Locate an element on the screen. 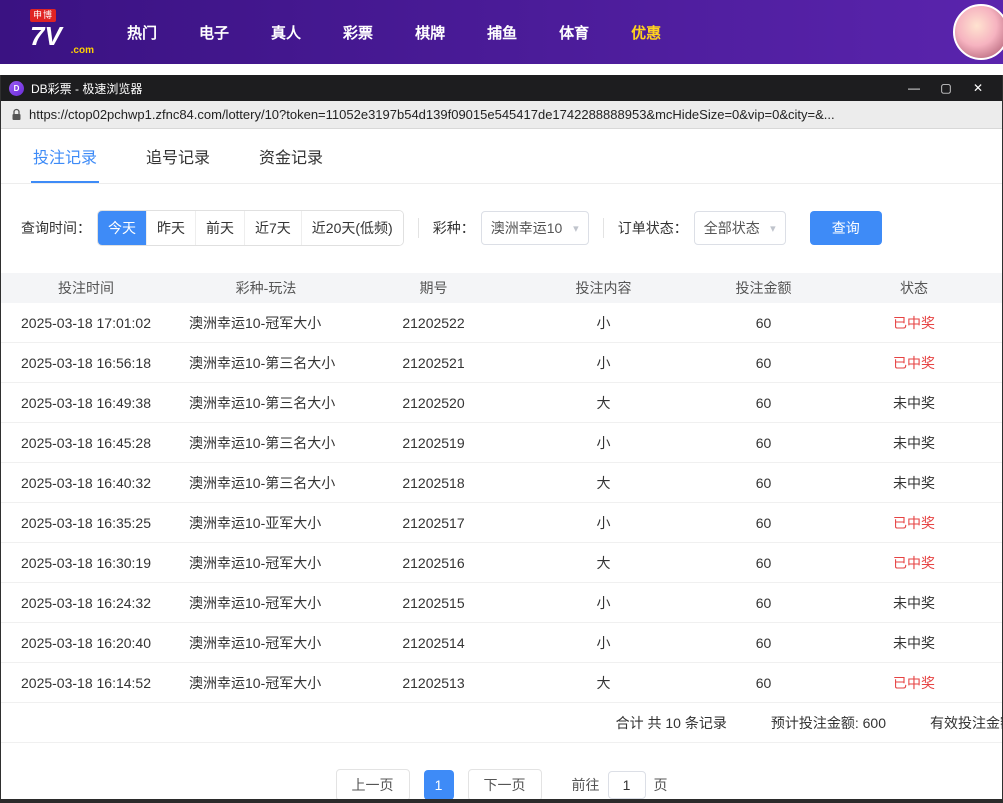 The width and height of the screenshot is (1003, 803). status-select: 全部状态 ▾ is located at coordinates (739, 228).